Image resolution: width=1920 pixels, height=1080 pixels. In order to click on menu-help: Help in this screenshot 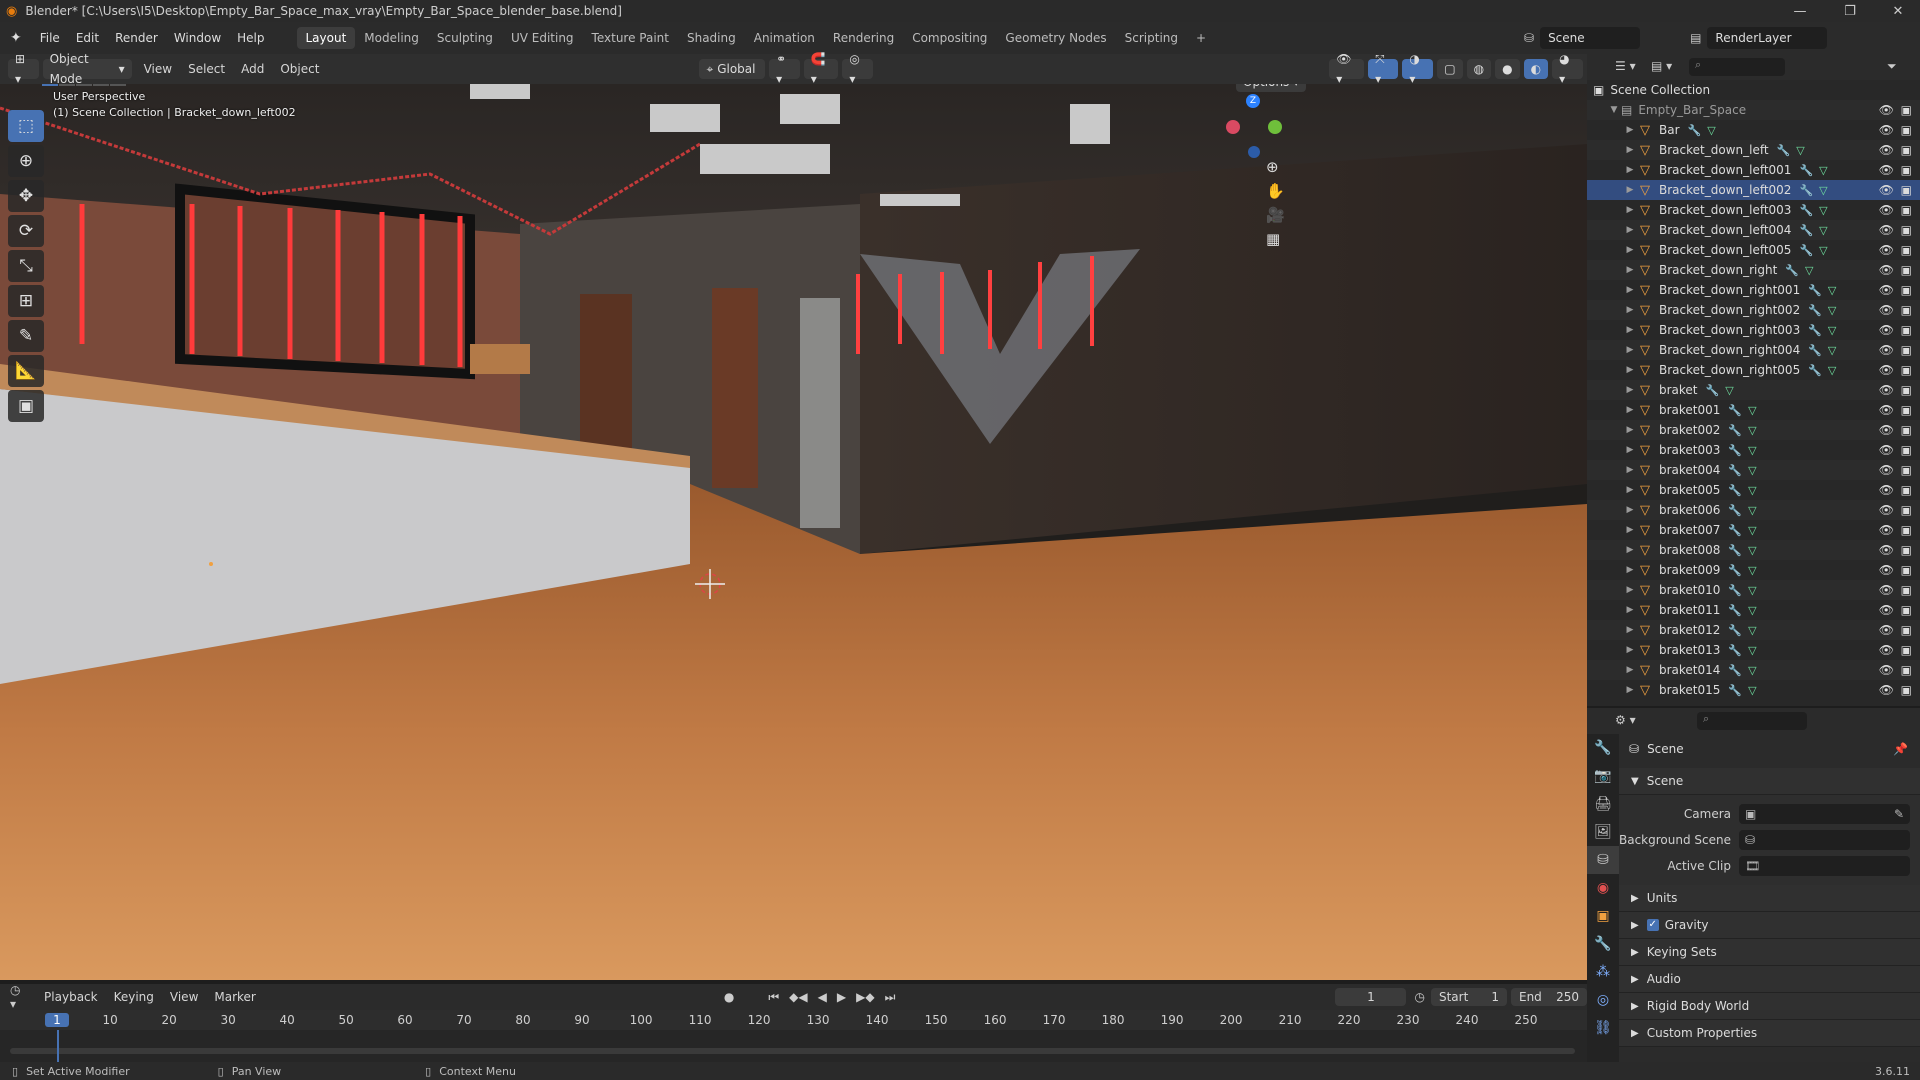, I will do `click(250, 38)`.